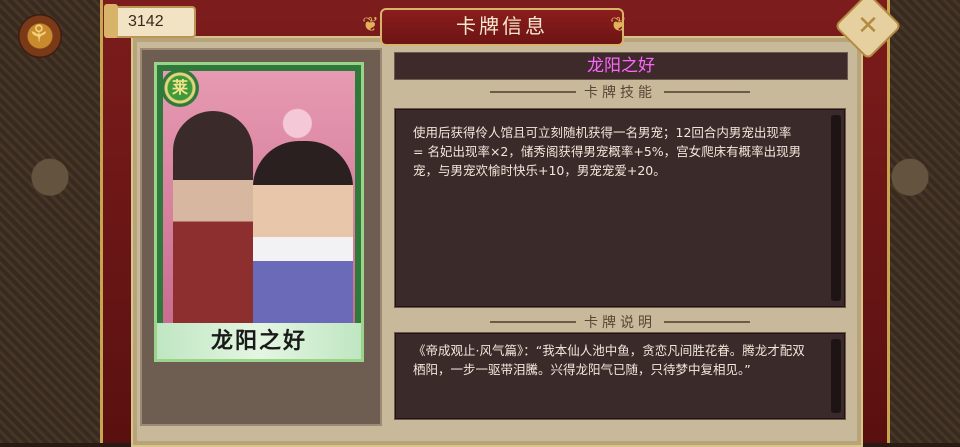 This screenshot has width=960, height=447. What do you see at coordinates (50, 221) in the screenshot?
I see `left-decor` at bounding box center [50, 221].